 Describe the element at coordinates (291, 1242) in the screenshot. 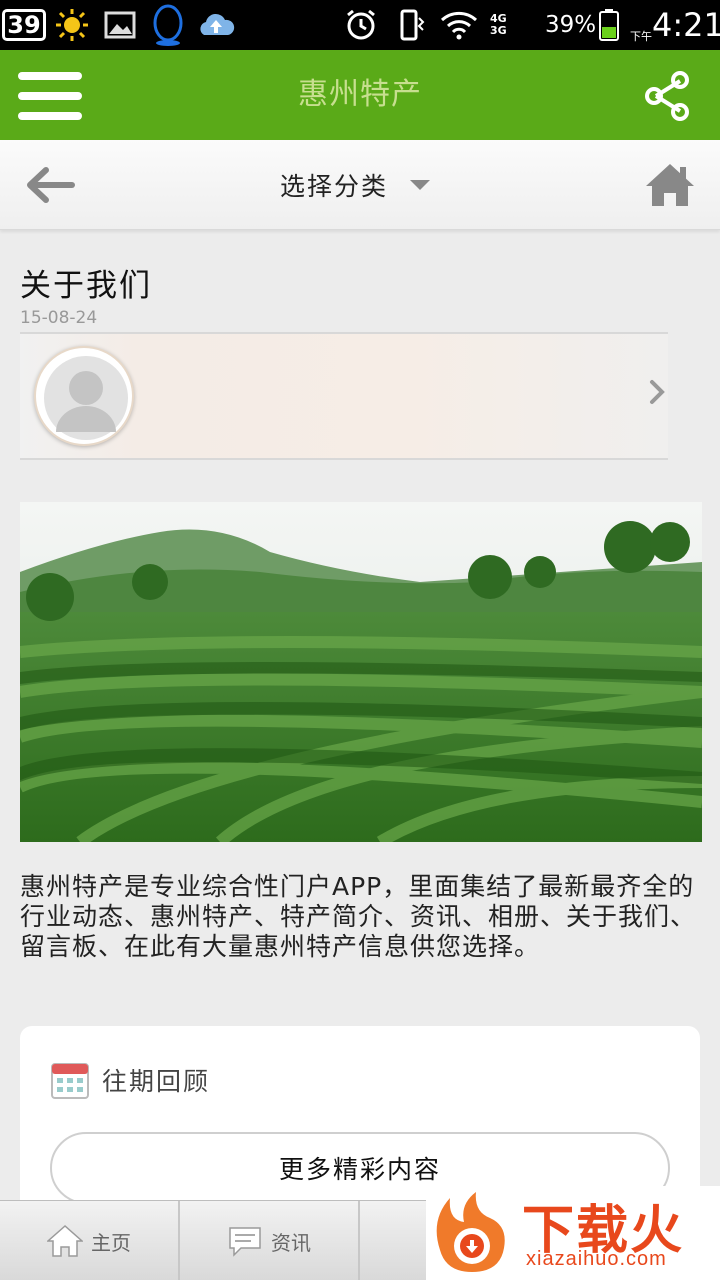

I see `tab-news-label: 资讯` at that location.